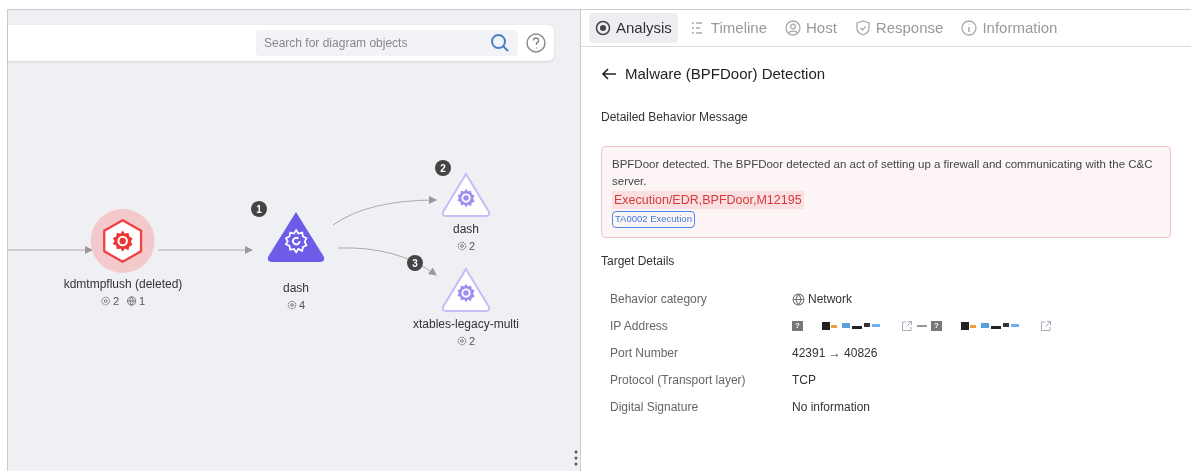 This screenshot has width=1191, height=471. I want to click on field-label: Port Number, so click(645, 353).